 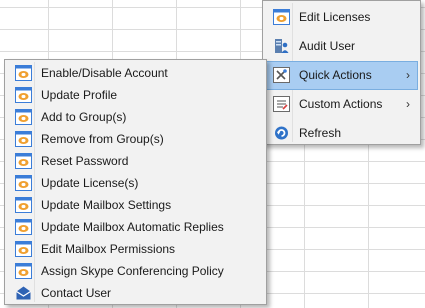 I want to click on custom-actions-icon, so click(x=281, y=104).